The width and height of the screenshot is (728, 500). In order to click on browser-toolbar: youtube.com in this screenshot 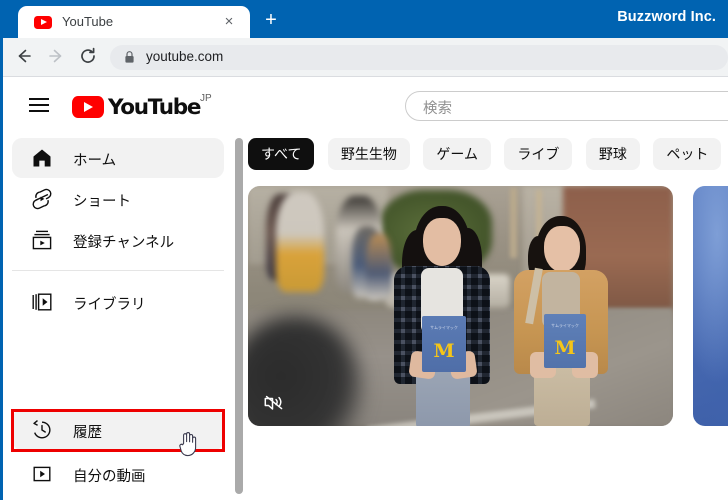, I will do `click(364, 57)`.